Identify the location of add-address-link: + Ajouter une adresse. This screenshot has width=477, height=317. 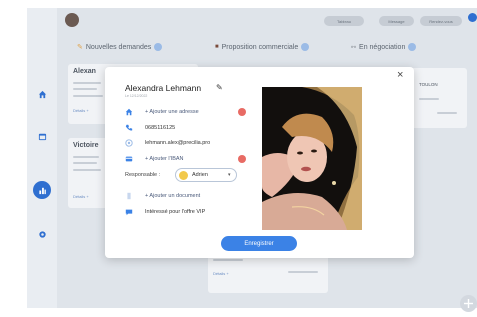
(172, 112).